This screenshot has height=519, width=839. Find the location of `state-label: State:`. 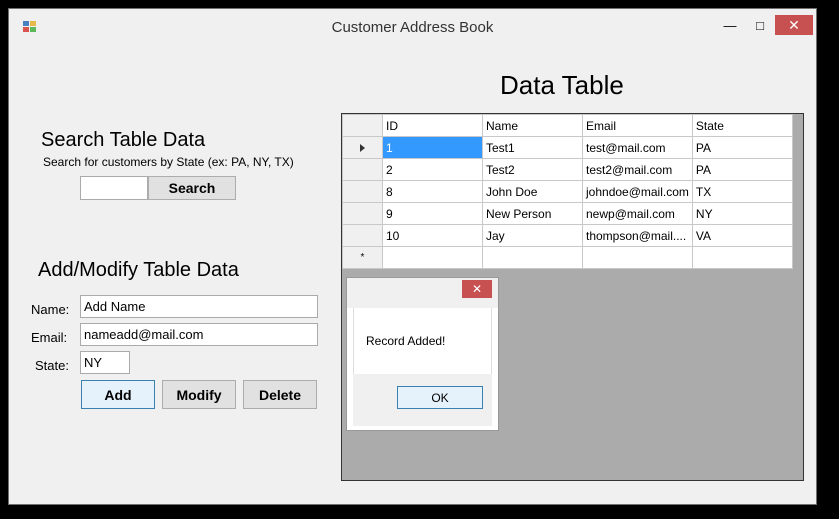

state-label: State: is located at coordinates (52, 365).